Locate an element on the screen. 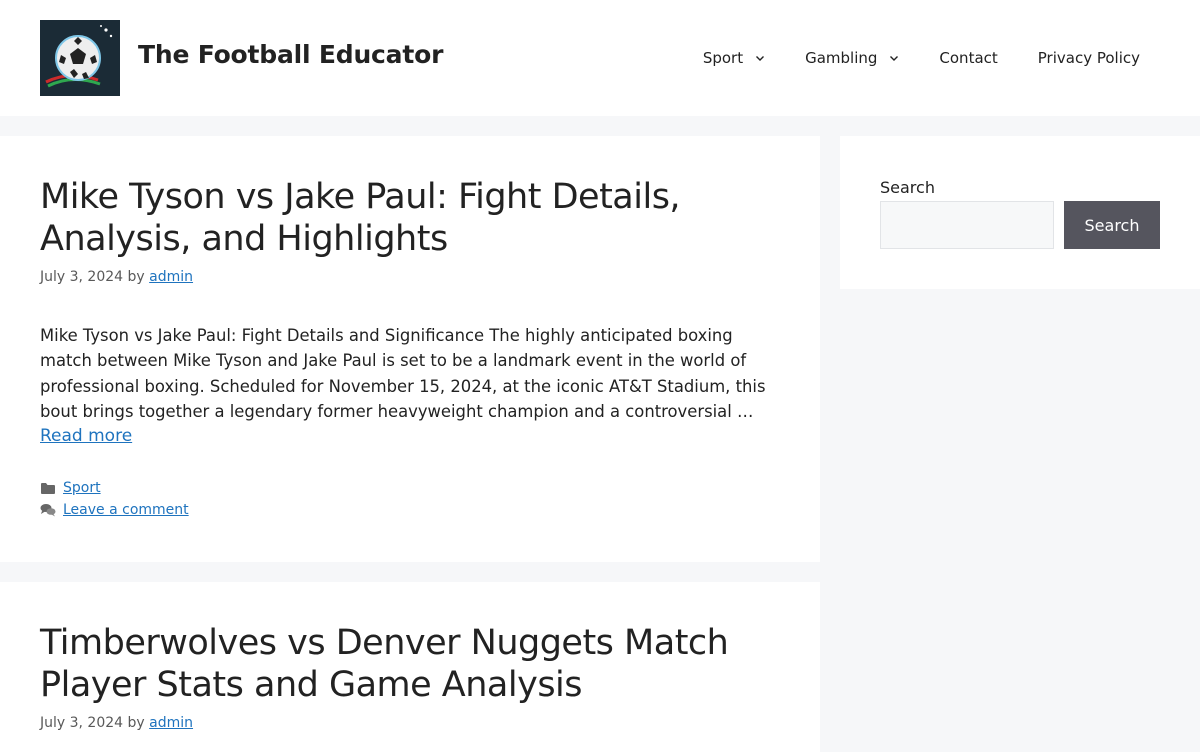 Image resolution: width=1200 pixels, height=752 pixels. nav-item-privacy-policy: Privacy Policy is located at coordinates (1089, 58).